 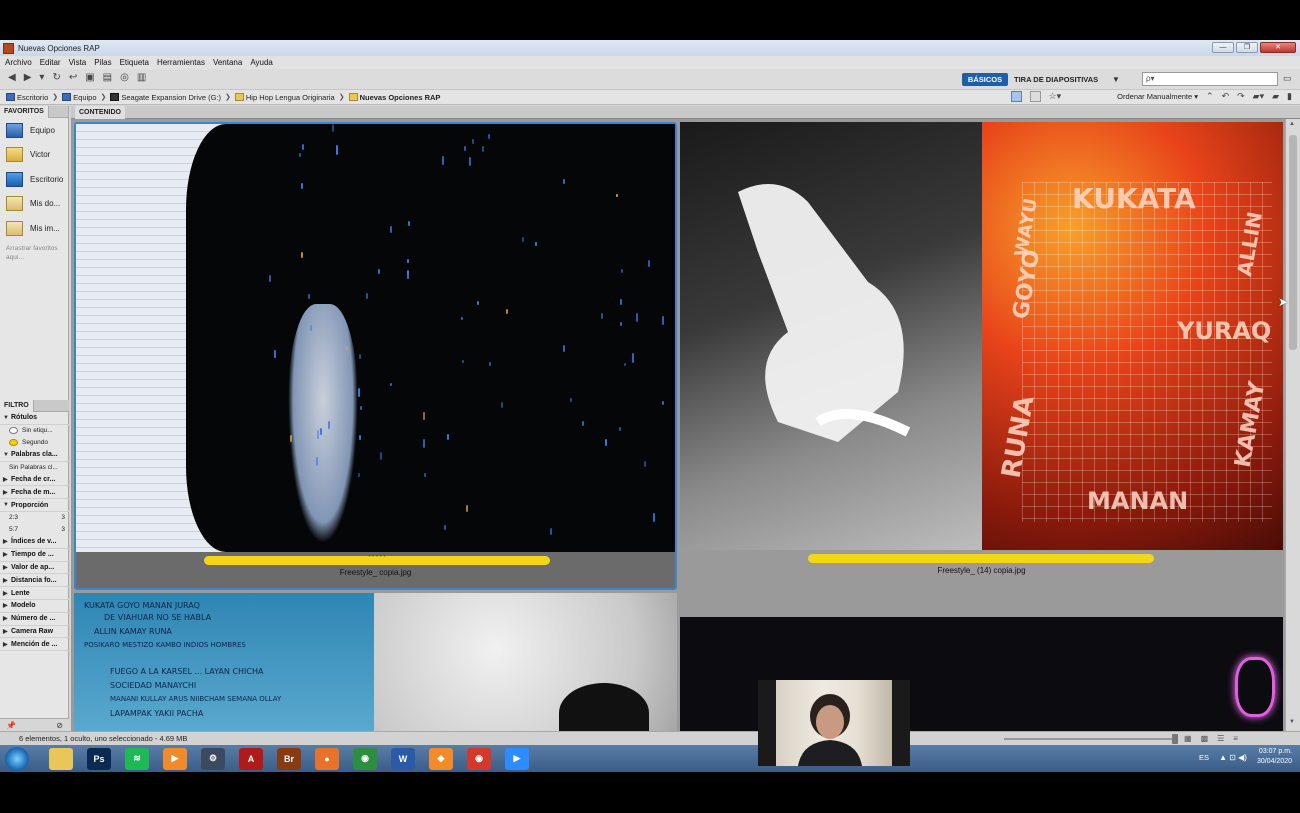 What do you see at coordinates (34, 505) in the screenshot?
I see `filter-group-header: ▼ Proporción` at bounding box center [34, 505].